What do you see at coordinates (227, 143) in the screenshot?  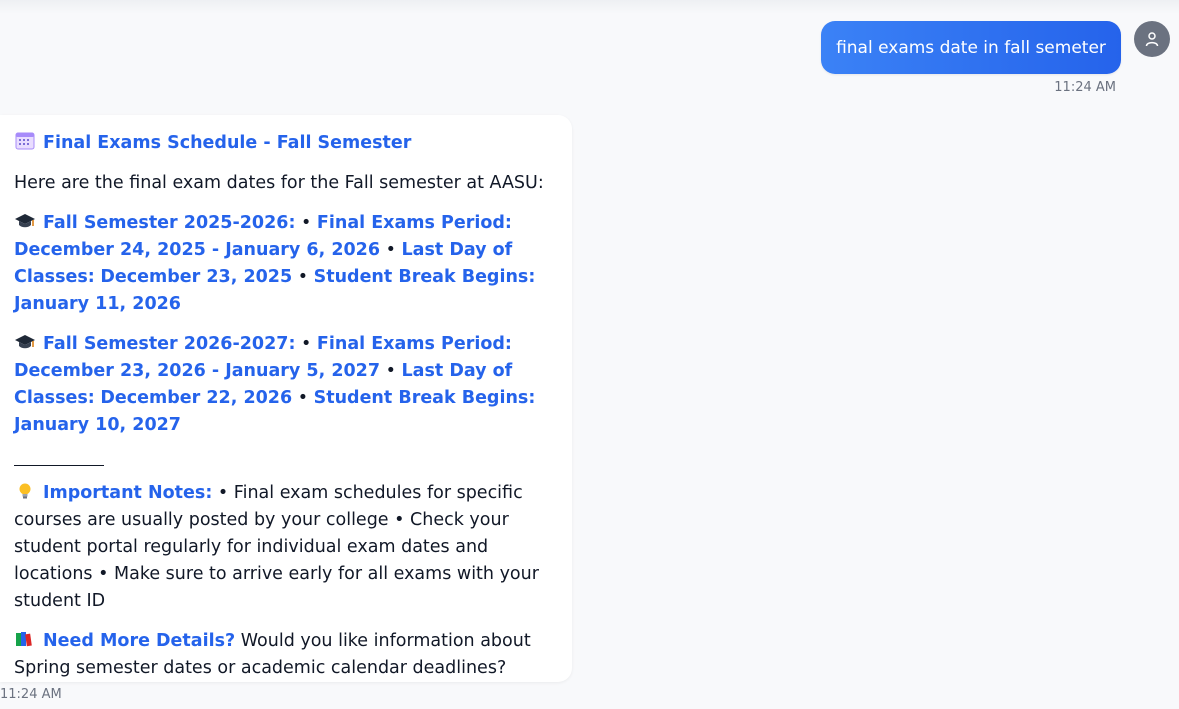 I see `title-text: Final Exams Schedule - Fall Semester` at bounding box center [227, 143].